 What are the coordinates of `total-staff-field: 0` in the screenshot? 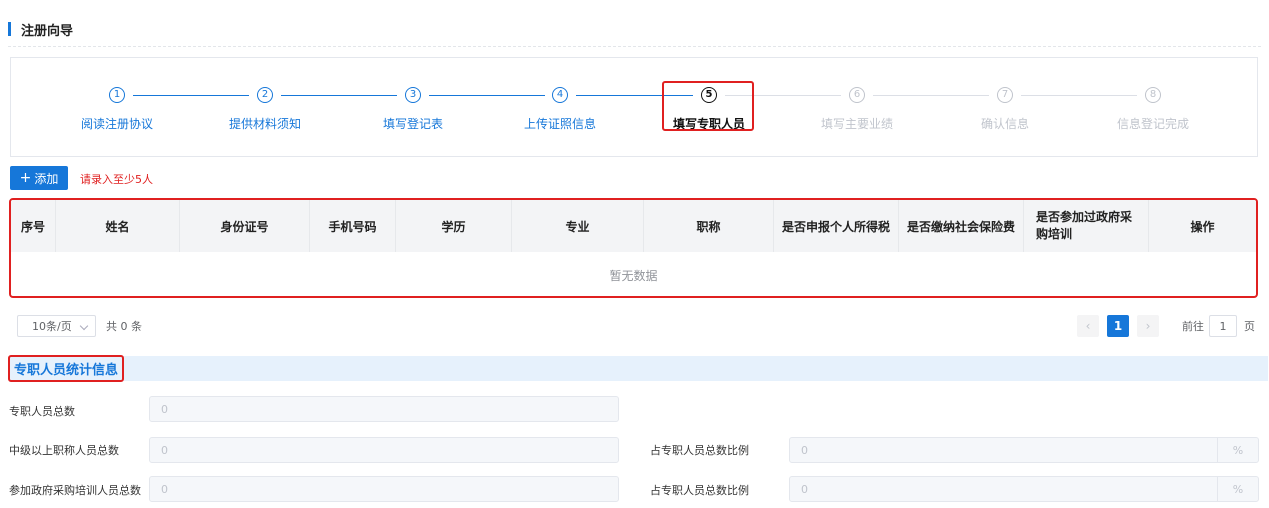 It's located at (384, 409).